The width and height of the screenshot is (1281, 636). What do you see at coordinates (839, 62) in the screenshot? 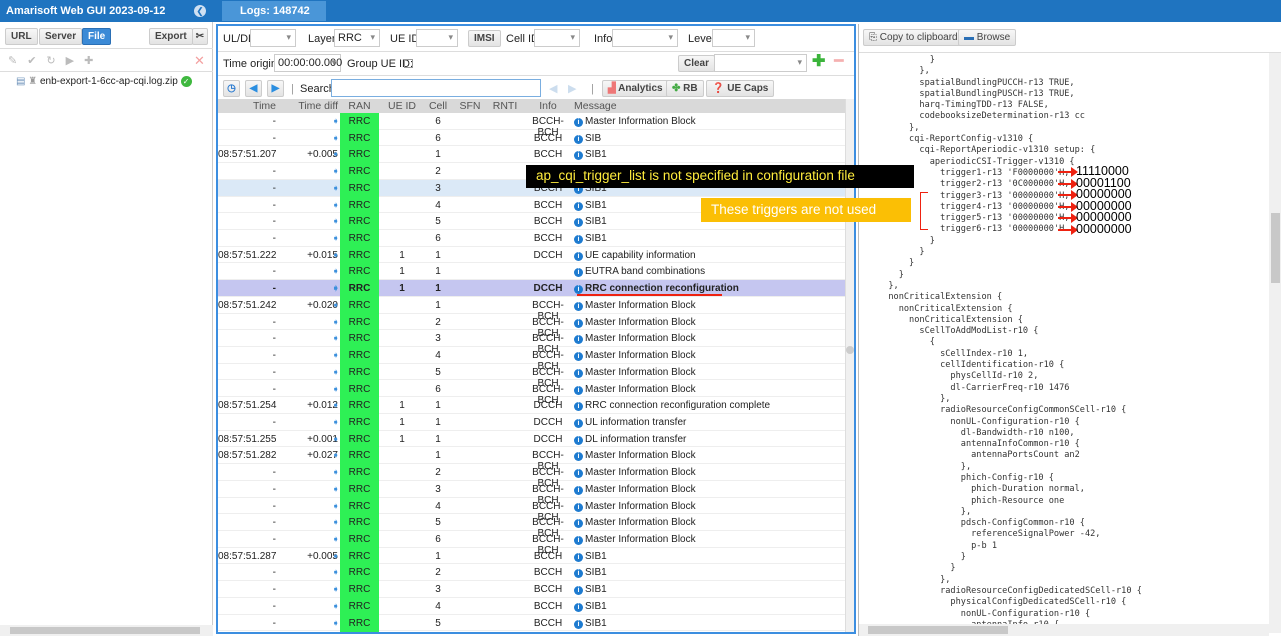
I see `remove-icon: ━` at bounding box center [839, 62].